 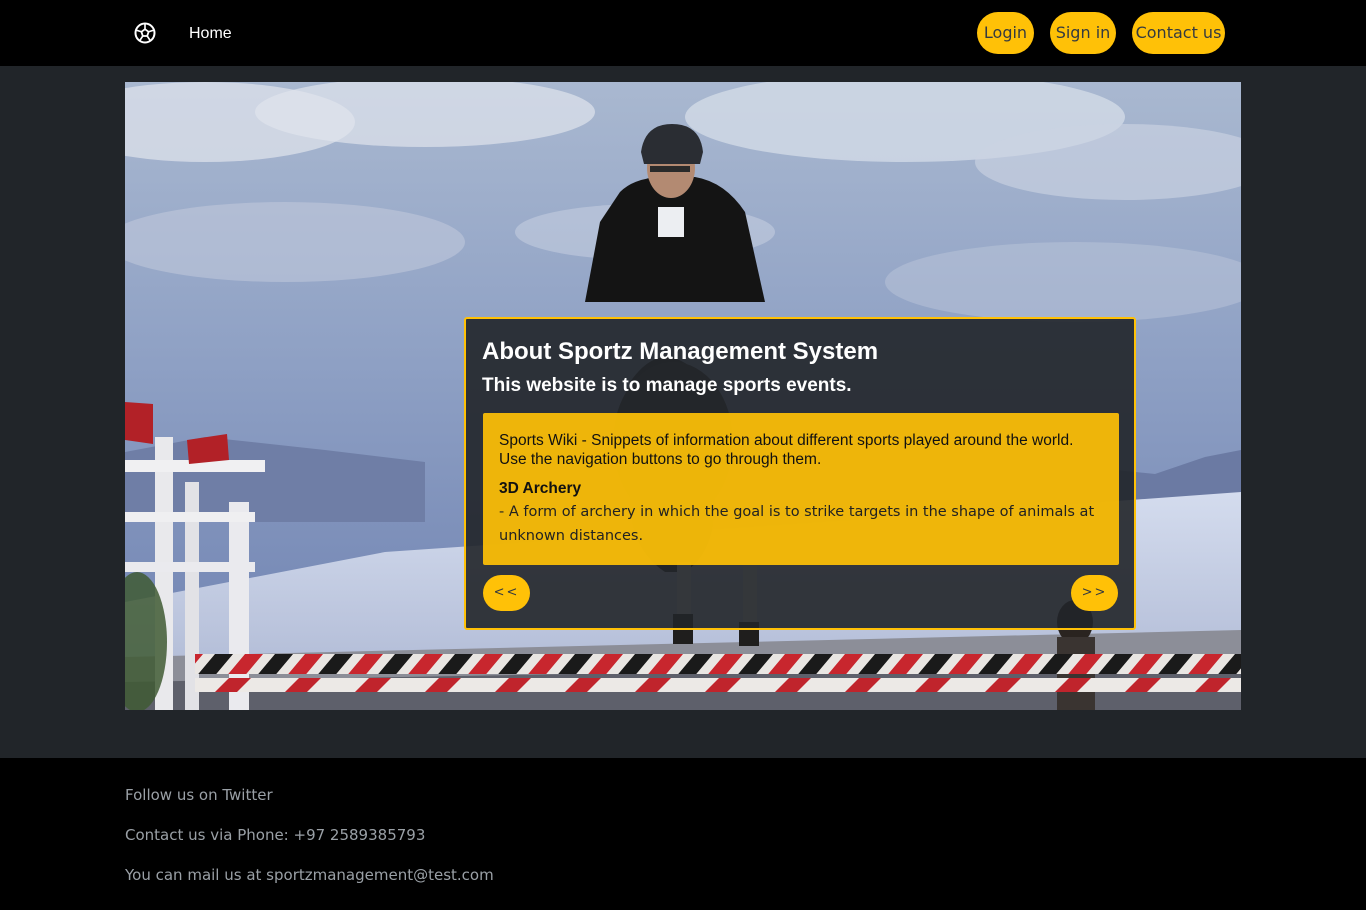 I want to click on nav-home-link: Home, so click(x=210, y=33).